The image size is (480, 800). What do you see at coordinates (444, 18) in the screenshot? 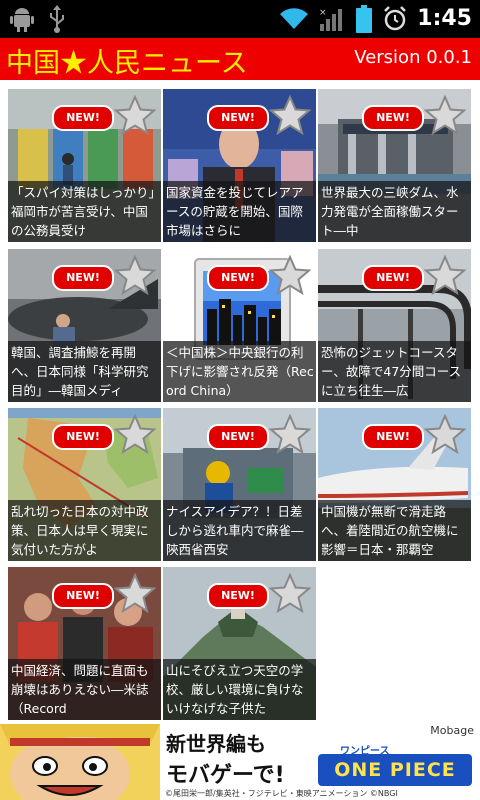
I see `status-time: 1:45` at bounding box center [444, 18].